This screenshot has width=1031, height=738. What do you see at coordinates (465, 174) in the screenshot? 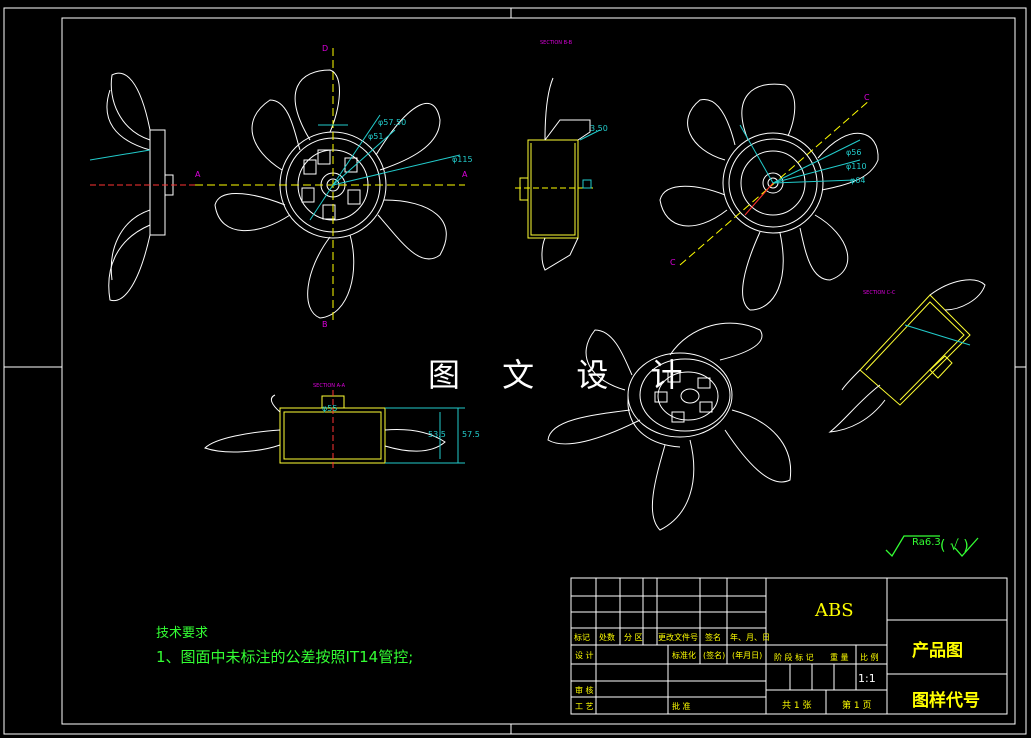
I see `view-letter-a-right: A` at bounding box center [465, 174].